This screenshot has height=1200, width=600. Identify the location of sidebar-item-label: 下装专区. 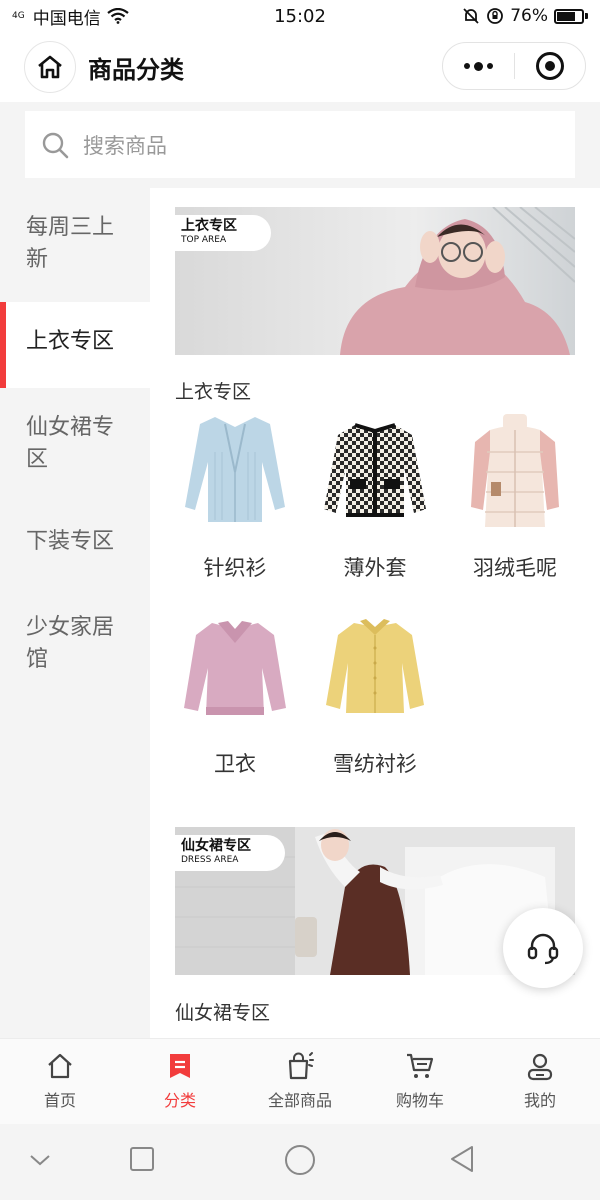
(70, 541).